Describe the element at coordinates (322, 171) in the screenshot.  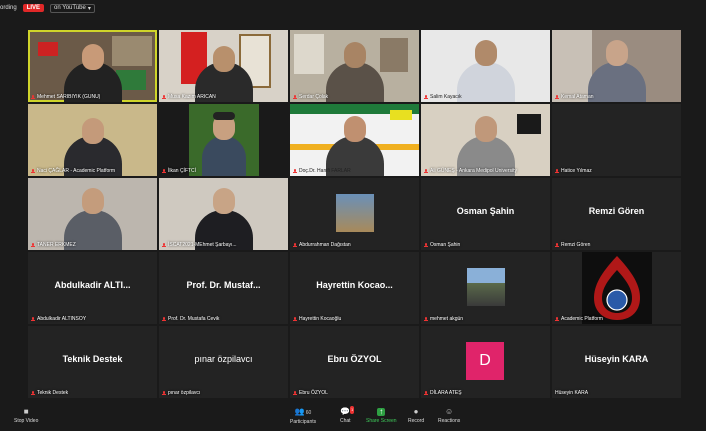
I see `participant-label: Doç.Dr. Hanifi FARLAR` at that location.